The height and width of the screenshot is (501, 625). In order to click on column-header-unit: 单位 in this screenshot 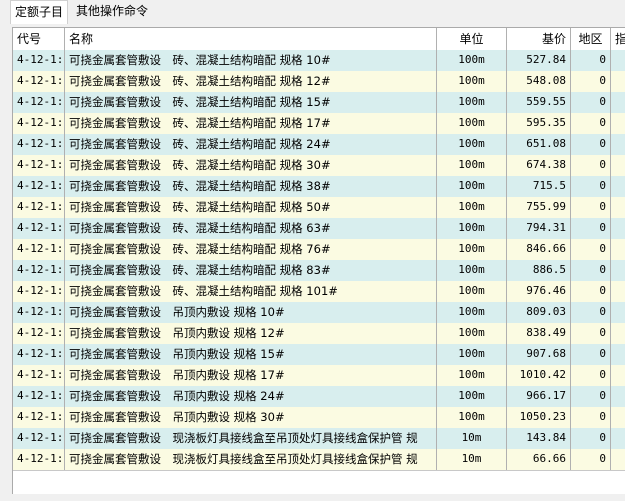, I will do `click(472, 39)`.